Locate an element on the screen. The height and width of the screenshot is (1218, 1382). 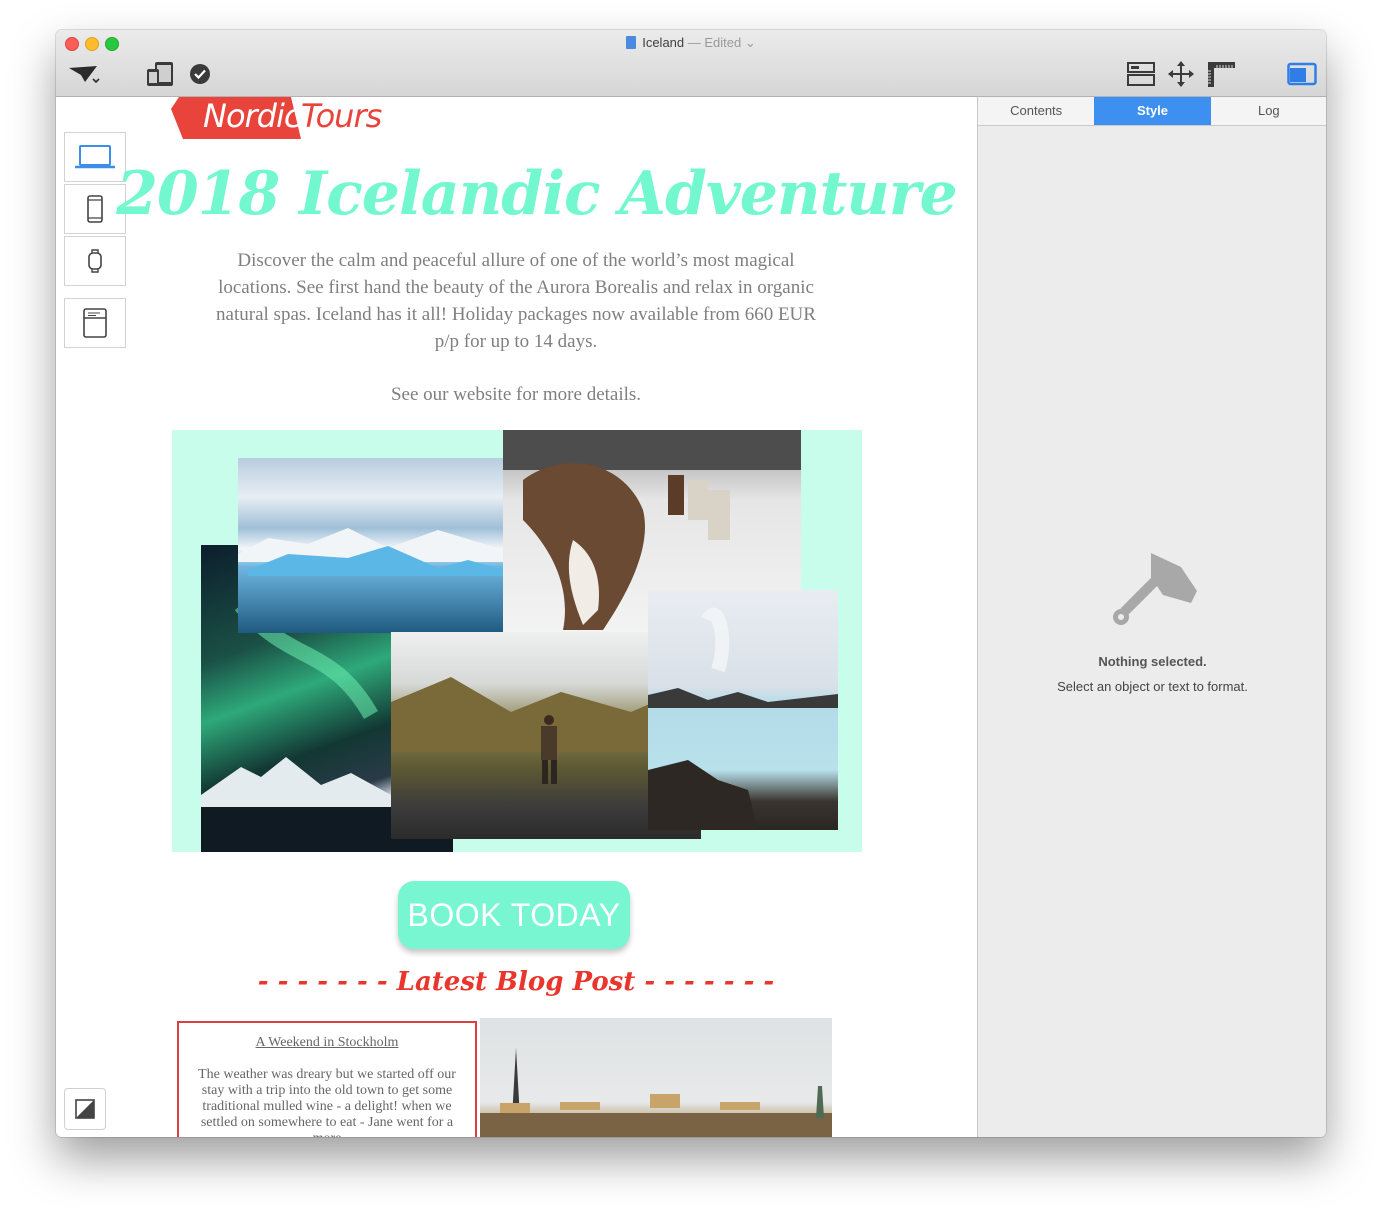
move-arrows-icon is located at coordinates (1181, 74).